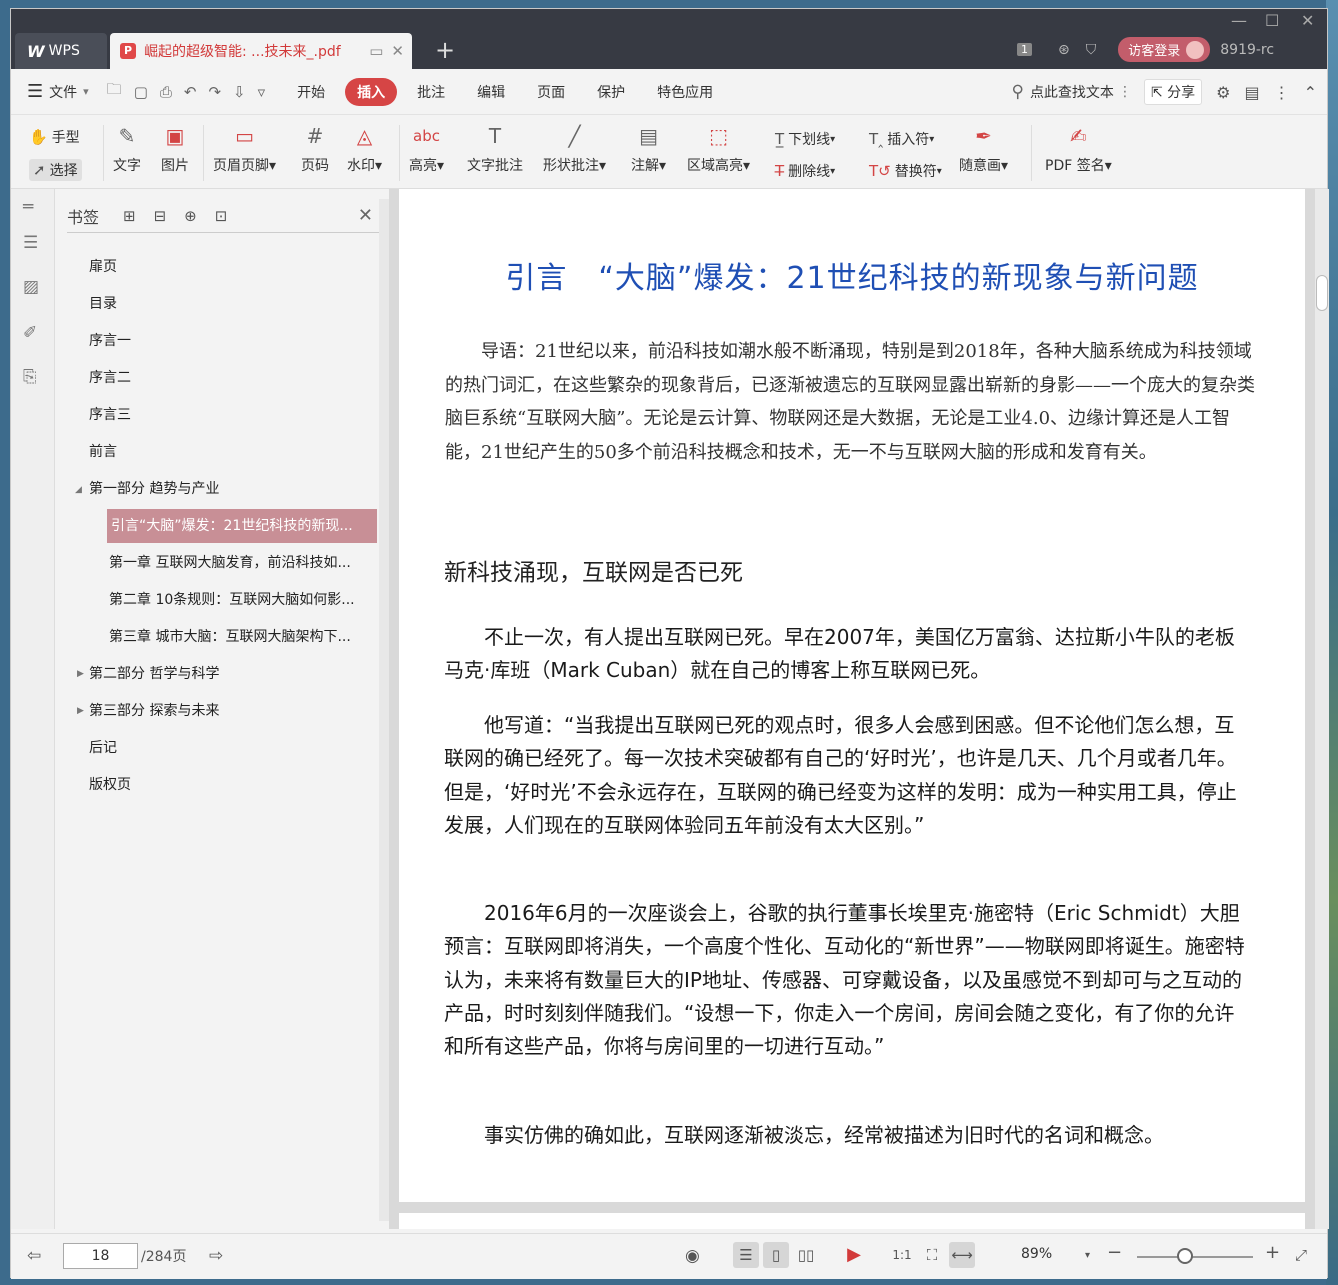 The width and height of the screenshot is (1338, 1285). What do you see at coordinates (1307, 20) in the screenshot?
I see `close-window-icon: ✕` at bounding box center [1307, 20].